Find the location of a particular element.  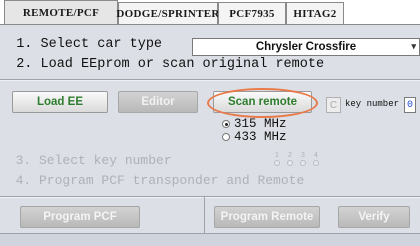

key-radio-2: 2 is located at coordinates (290, 159).